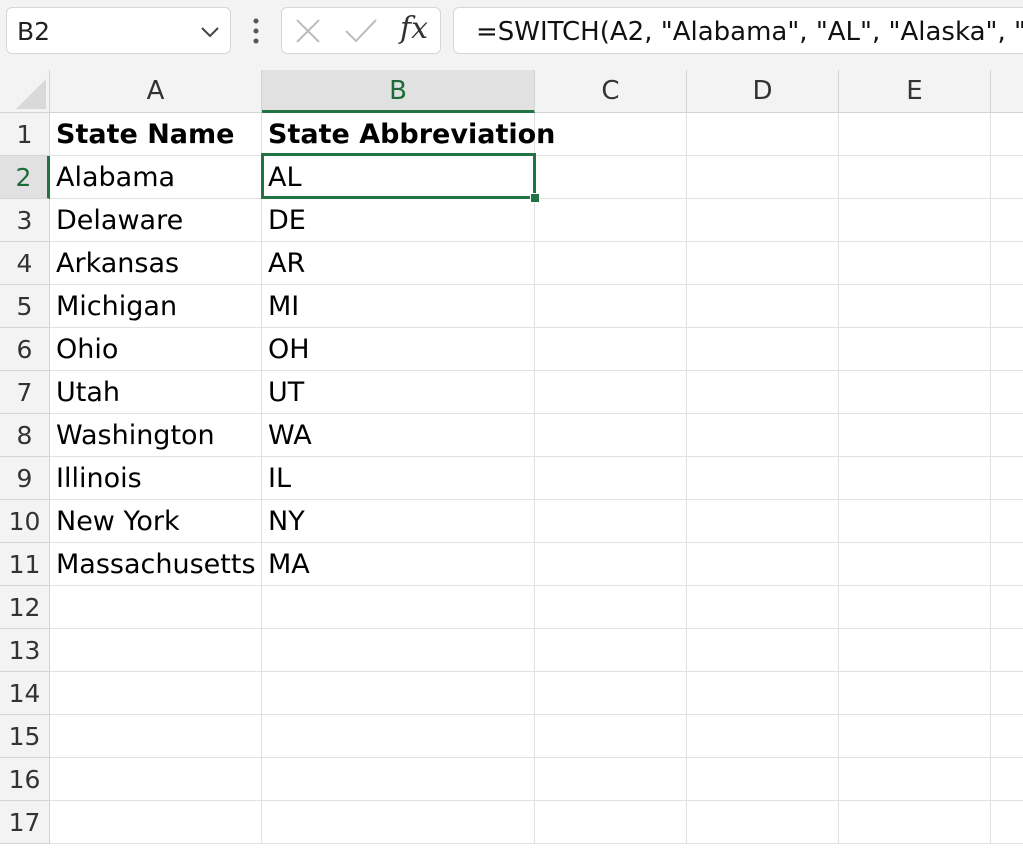  I want to click on cell-f10, so click(1007, 521).